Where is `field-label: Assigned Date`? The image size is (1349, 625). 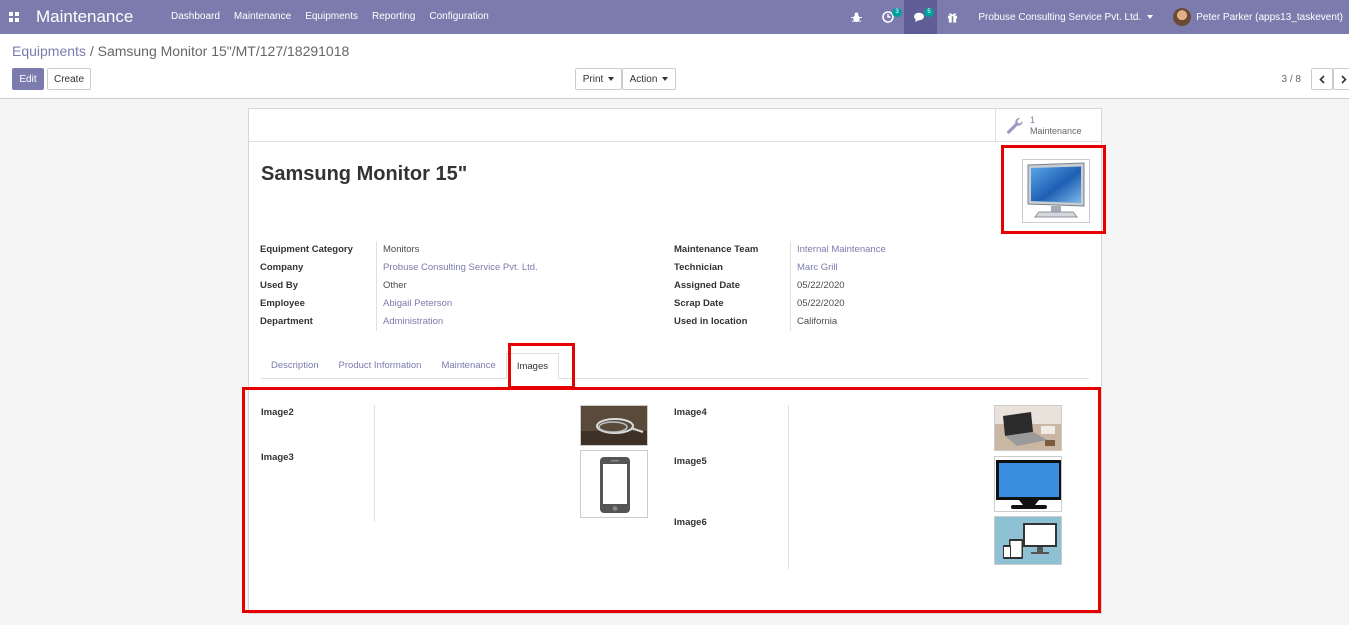
field-label: Assigned Date is located at coordinates (707, 285).